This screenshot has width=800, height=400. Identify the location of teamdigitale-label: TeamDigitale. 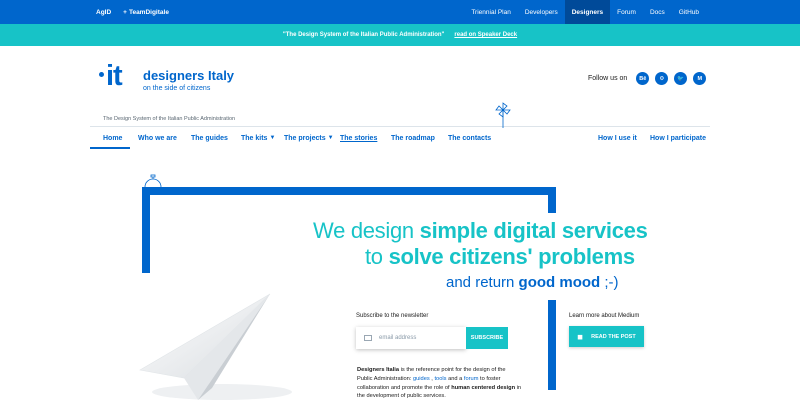
(148, 12).